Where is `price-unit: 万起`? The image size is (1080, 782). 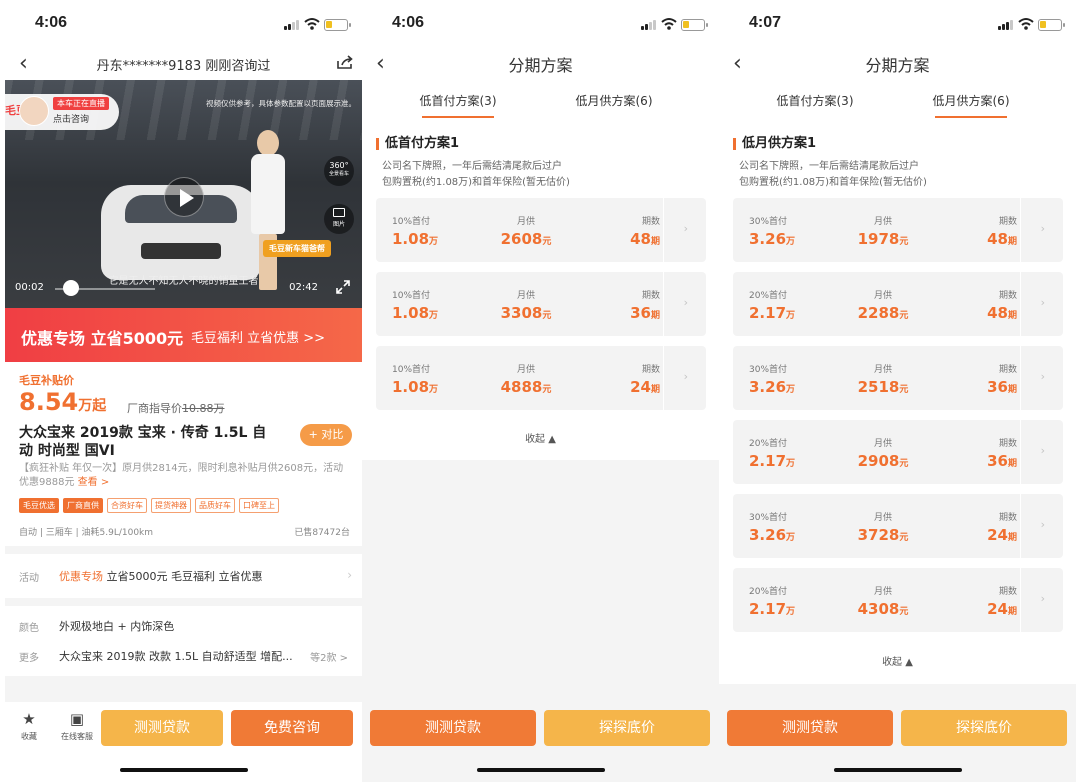 price-unit: 万起 is located at coordinates (92, 406).